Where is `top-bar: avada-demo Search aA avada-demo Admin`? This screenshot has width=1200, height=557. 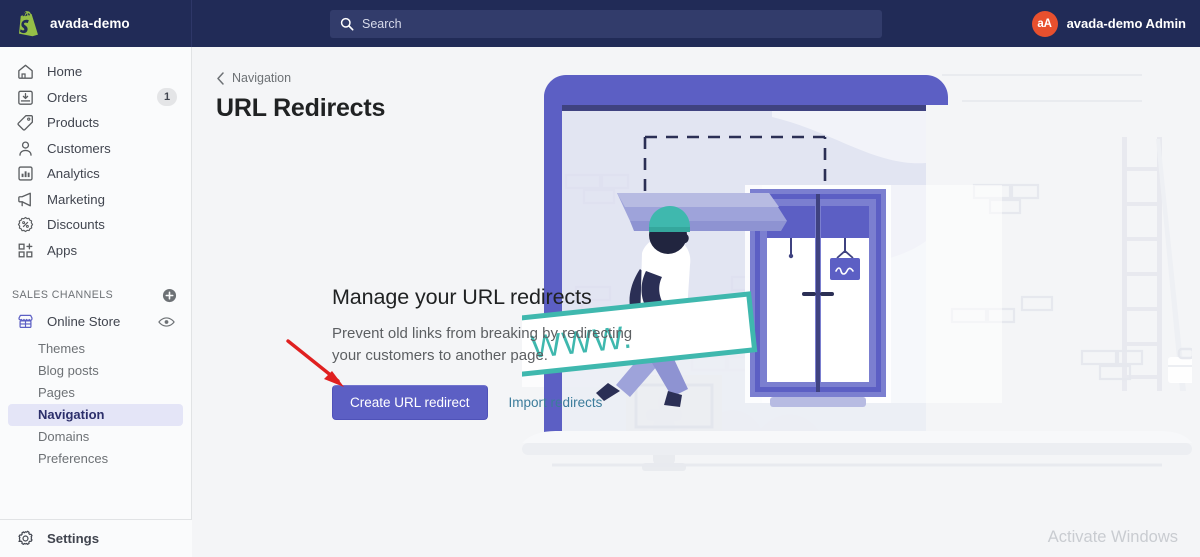
top-bar: avada-demo Search aA avada-demo Admin is located at coordinates (600, 23).